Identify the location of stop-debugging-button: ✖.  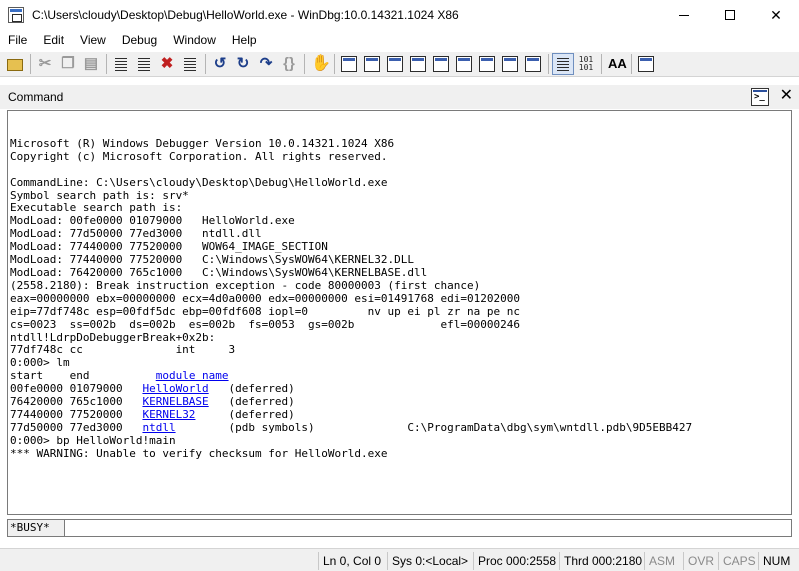
(167, 64).